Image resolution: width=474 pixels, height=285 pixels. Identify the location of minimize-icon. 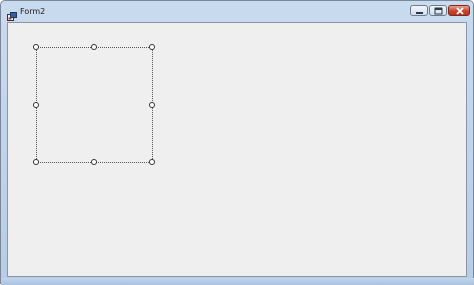
(419, 13).